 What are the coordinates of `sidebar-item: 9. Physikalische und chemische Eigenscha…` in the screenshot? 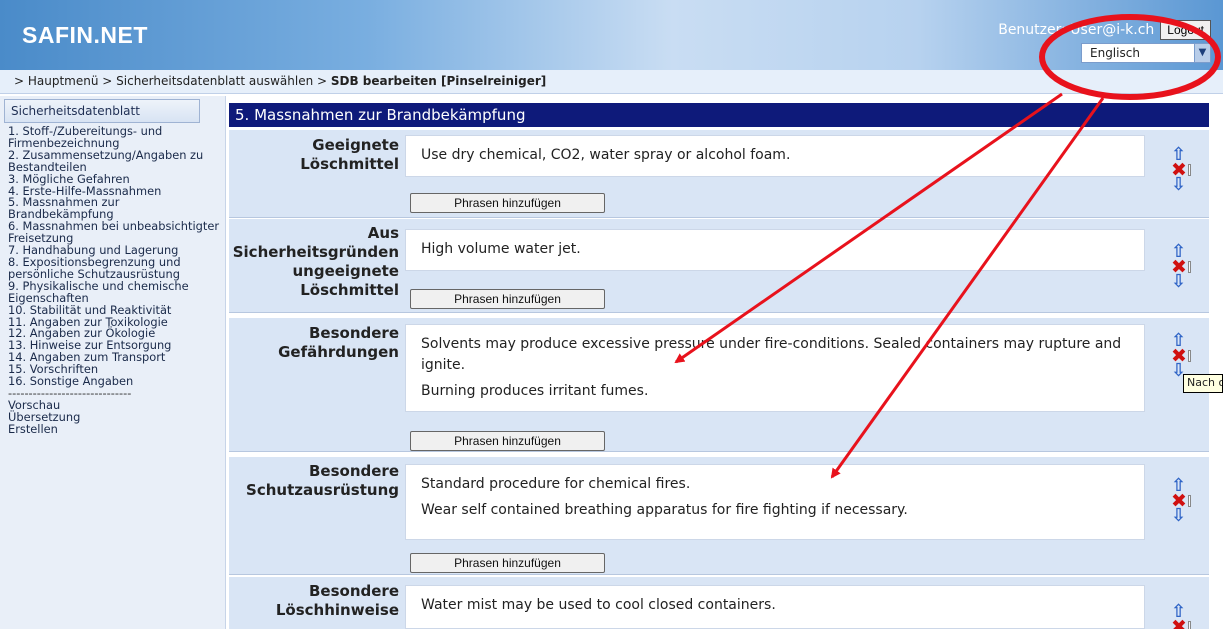 It's located at (114, 292).